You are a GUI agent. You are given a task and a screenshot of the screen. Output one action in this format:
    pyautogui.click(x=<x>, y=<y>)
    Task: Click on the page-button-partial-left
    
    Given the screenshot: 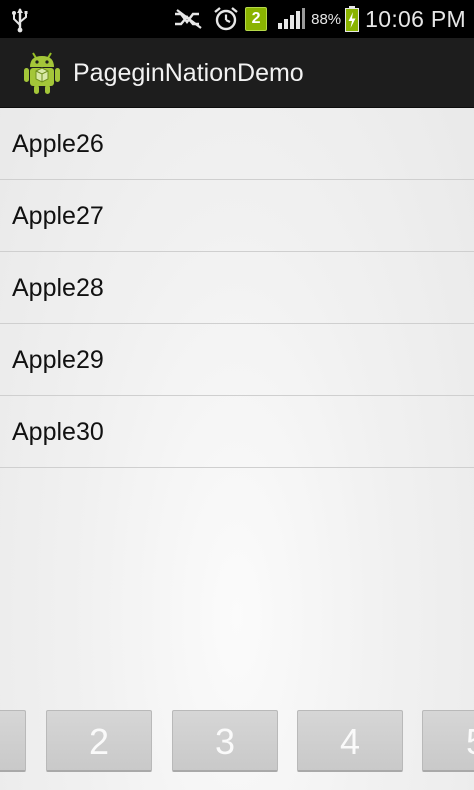 What is the action you would take?
    pyautogui.click(x=13, y=741)
    